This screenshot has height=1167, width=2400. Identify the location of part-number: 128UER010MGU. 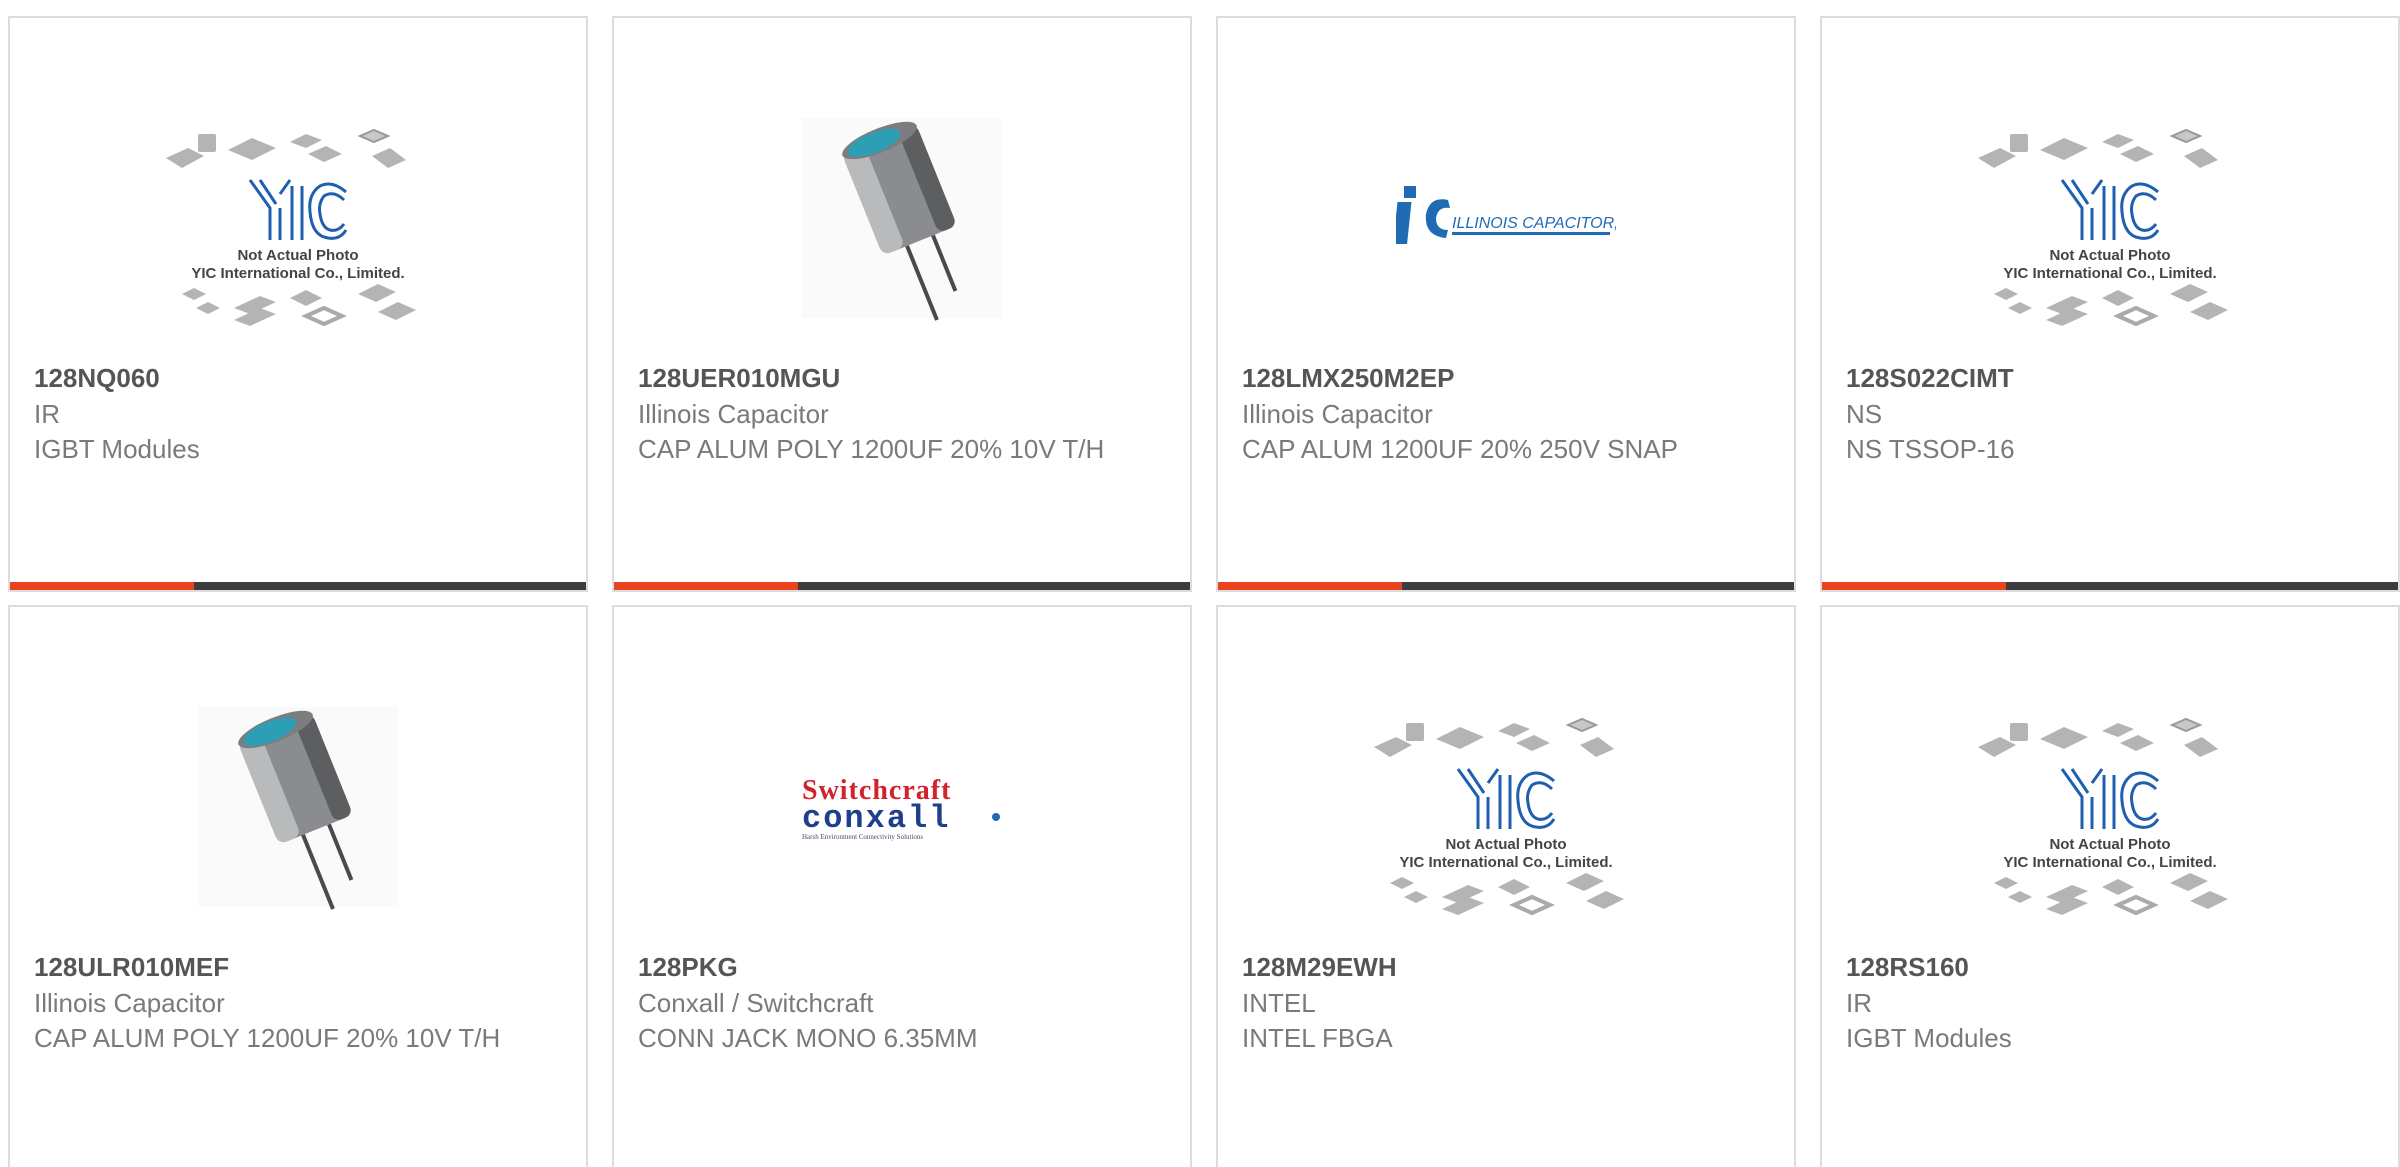
(888, 378).